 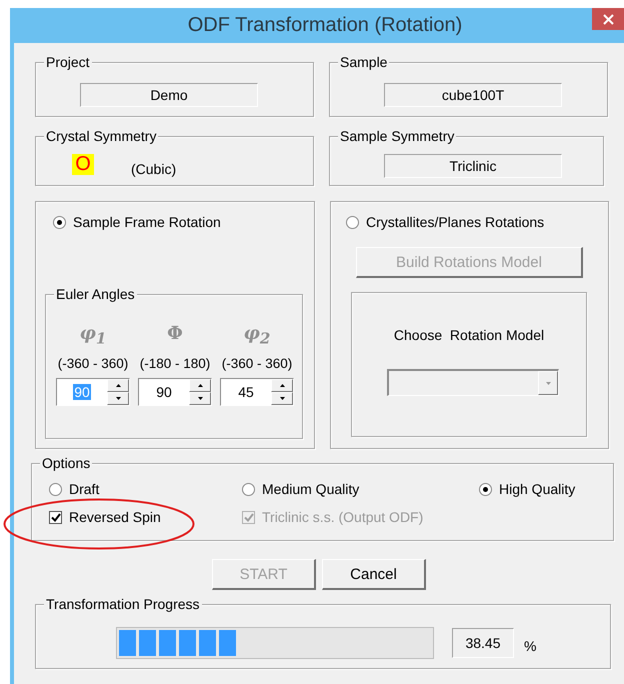 I want to click on close-button, so click(x=608, y=19).